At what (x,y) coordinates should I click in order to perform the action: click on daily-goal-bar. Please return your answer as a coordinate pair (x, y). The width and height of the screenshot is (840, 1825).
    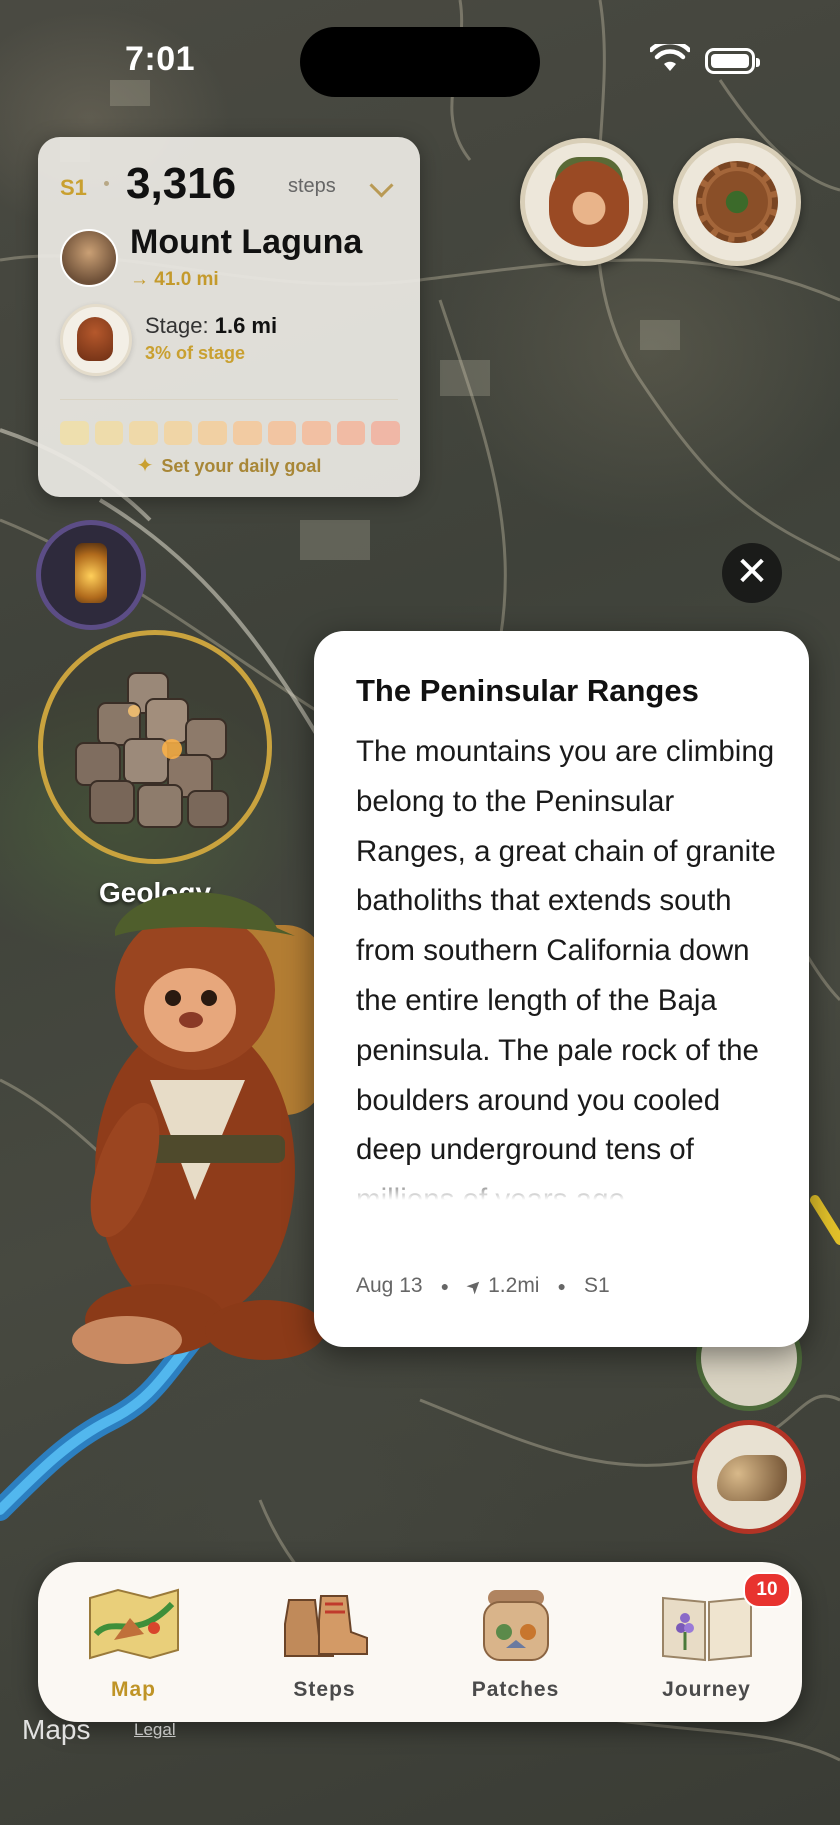
    Looking at the image, I should click on (230, 433).